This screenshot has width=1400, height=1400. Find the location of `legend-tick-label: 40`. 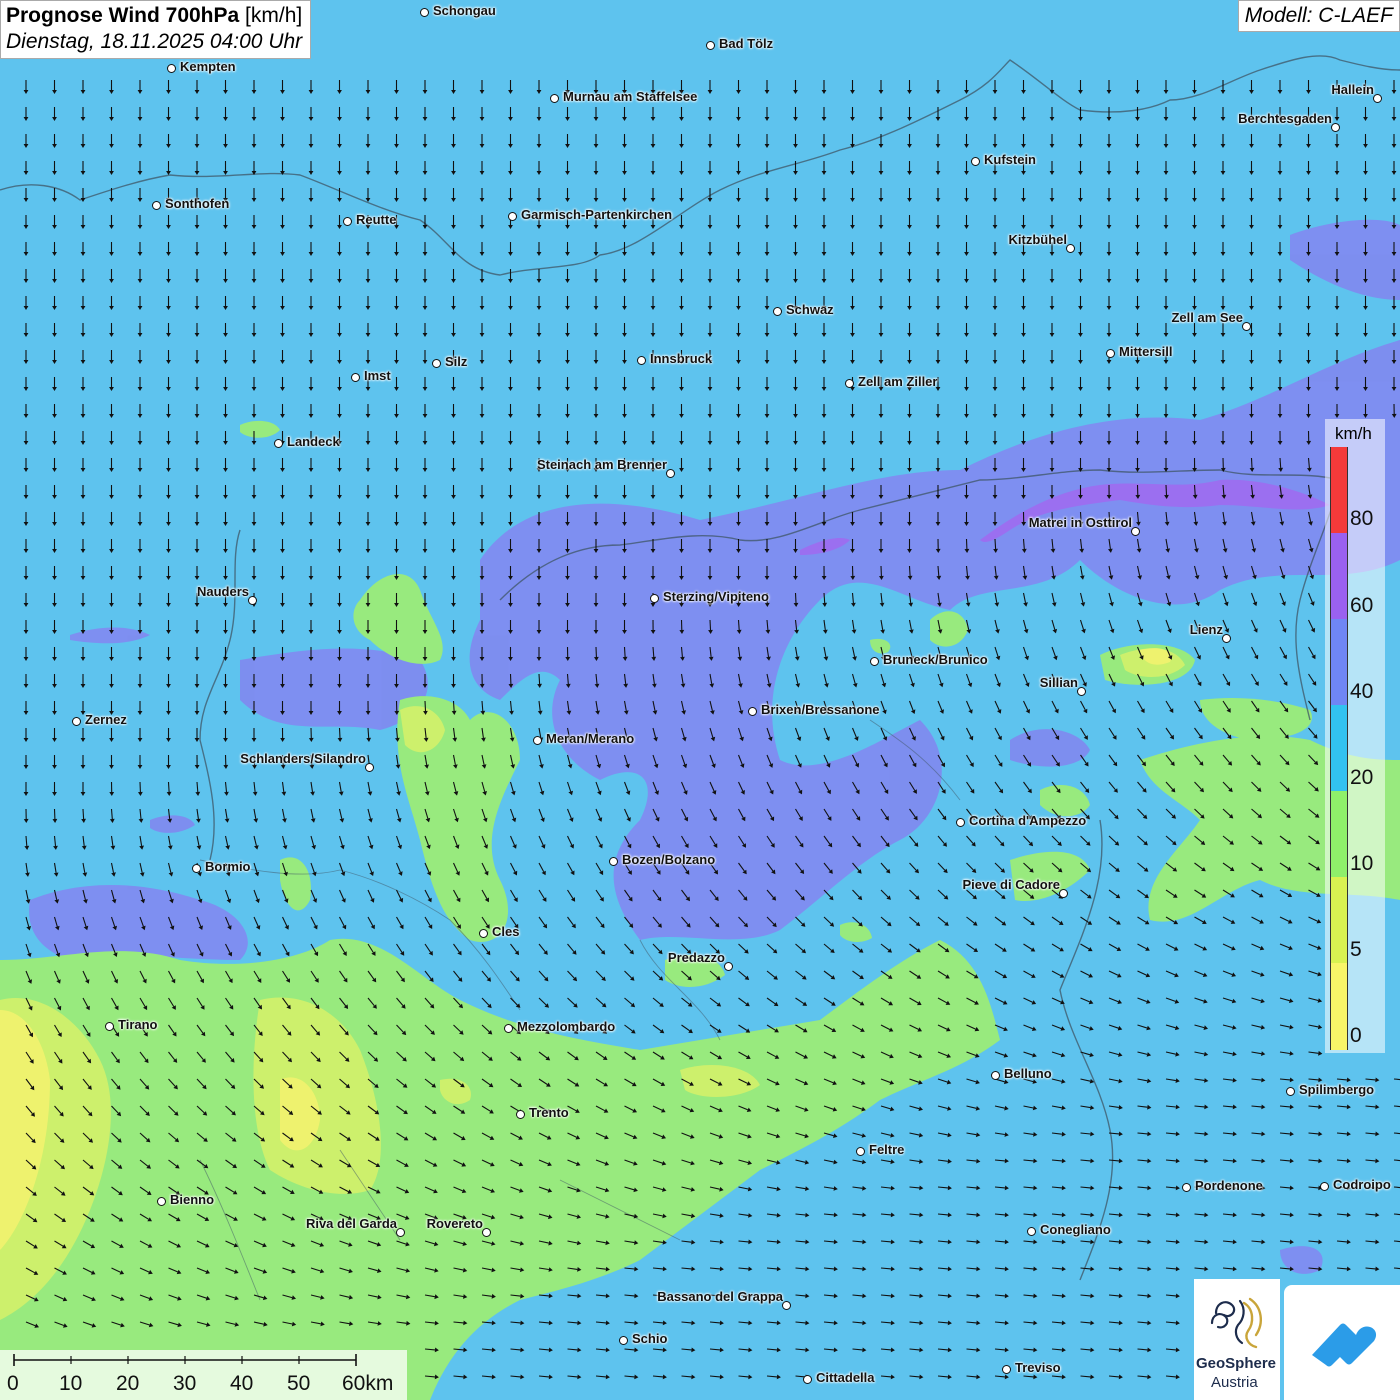

legend-tick-label: 40 is located at coordinates (1362, 691).